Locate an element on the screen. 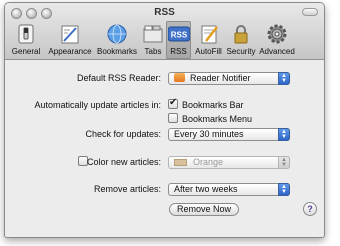 The height and width of the screenshot is (246, 340). color-swatch is located at coordinates (180, 162).